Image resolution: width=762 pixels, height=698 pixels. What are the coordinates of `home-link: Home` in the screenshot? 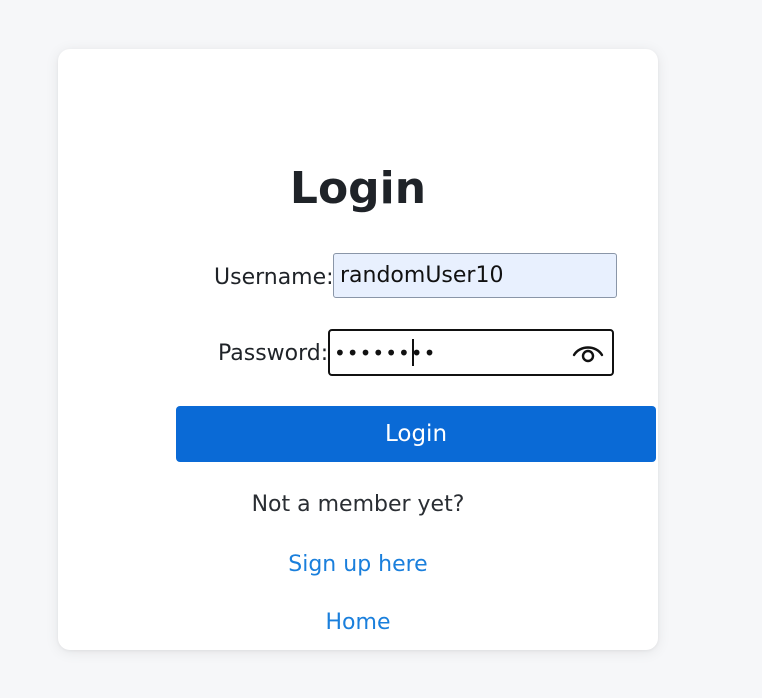 It's located at (358, 623).